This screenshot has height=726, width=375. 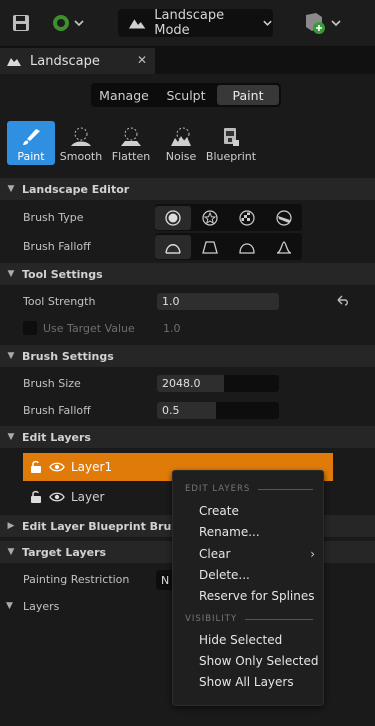 What do you see at coordinates (21, 23) in the screenshot?
I see `save-icon` at bounding box center [21, 23].